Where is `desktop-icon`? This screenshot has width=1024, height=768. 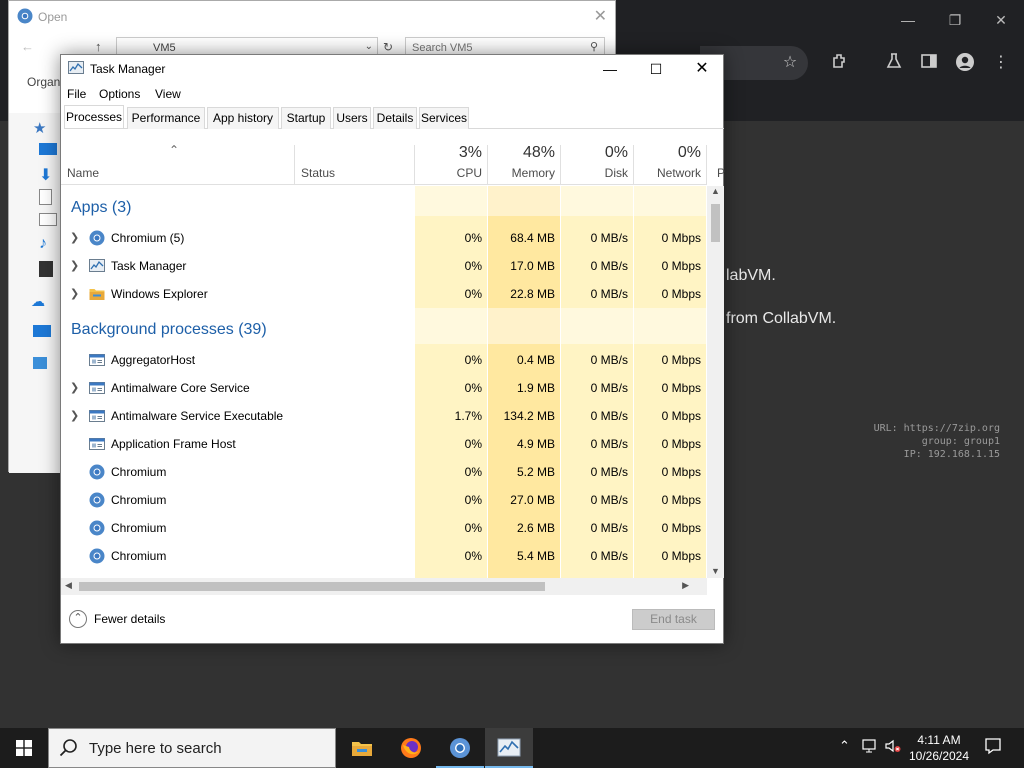
desktop-icon is located at coordinates (48, 149).